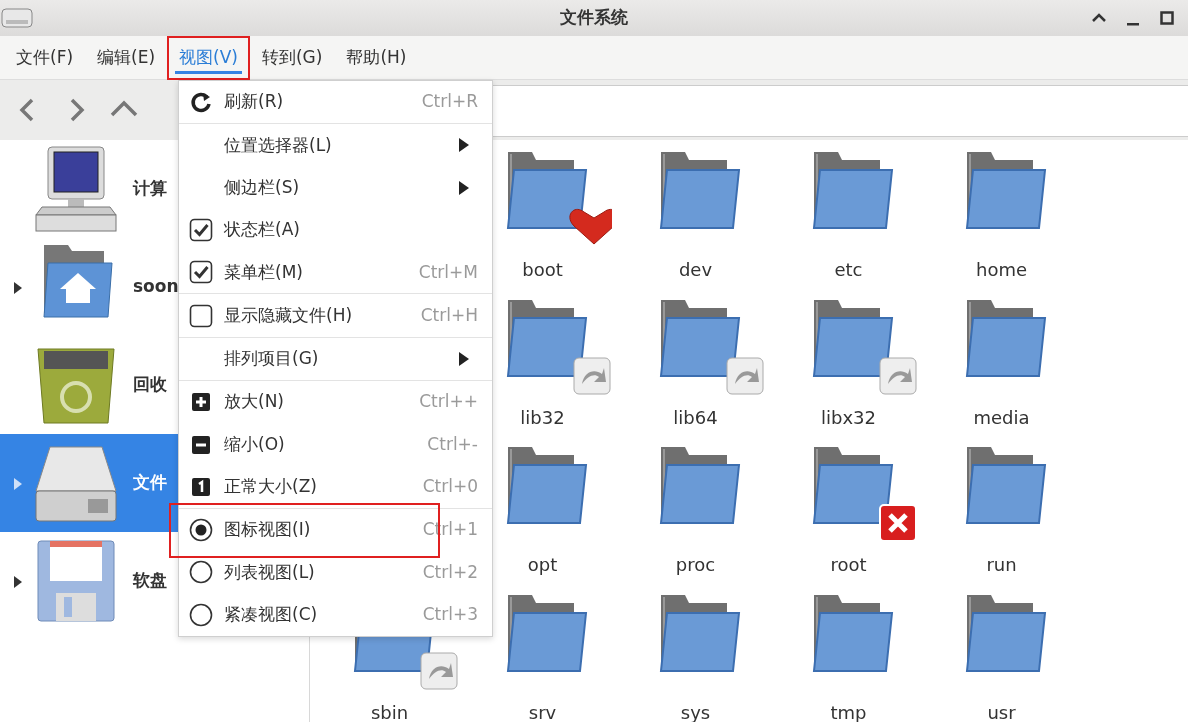 Image resolution: width=1188 pixels, height=723 pixels. I want to click on file-name: usr, so click(1001, 710).